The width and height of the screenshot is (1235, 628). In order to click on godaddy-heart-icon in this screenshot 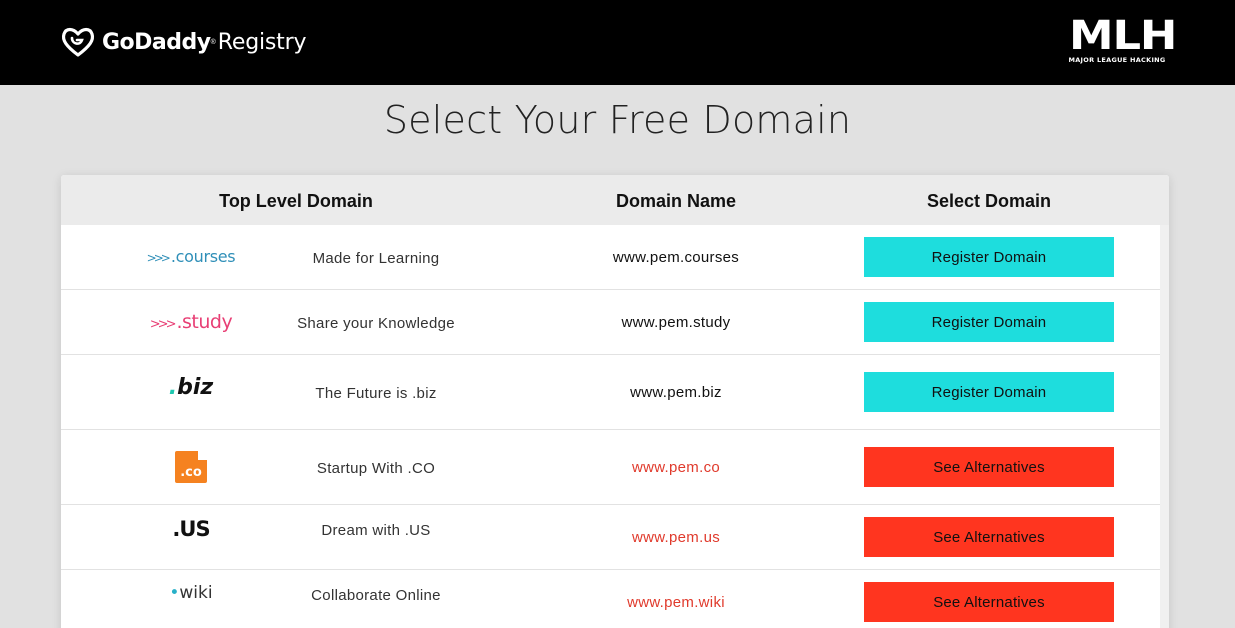, I will do `click(78, 42)`.